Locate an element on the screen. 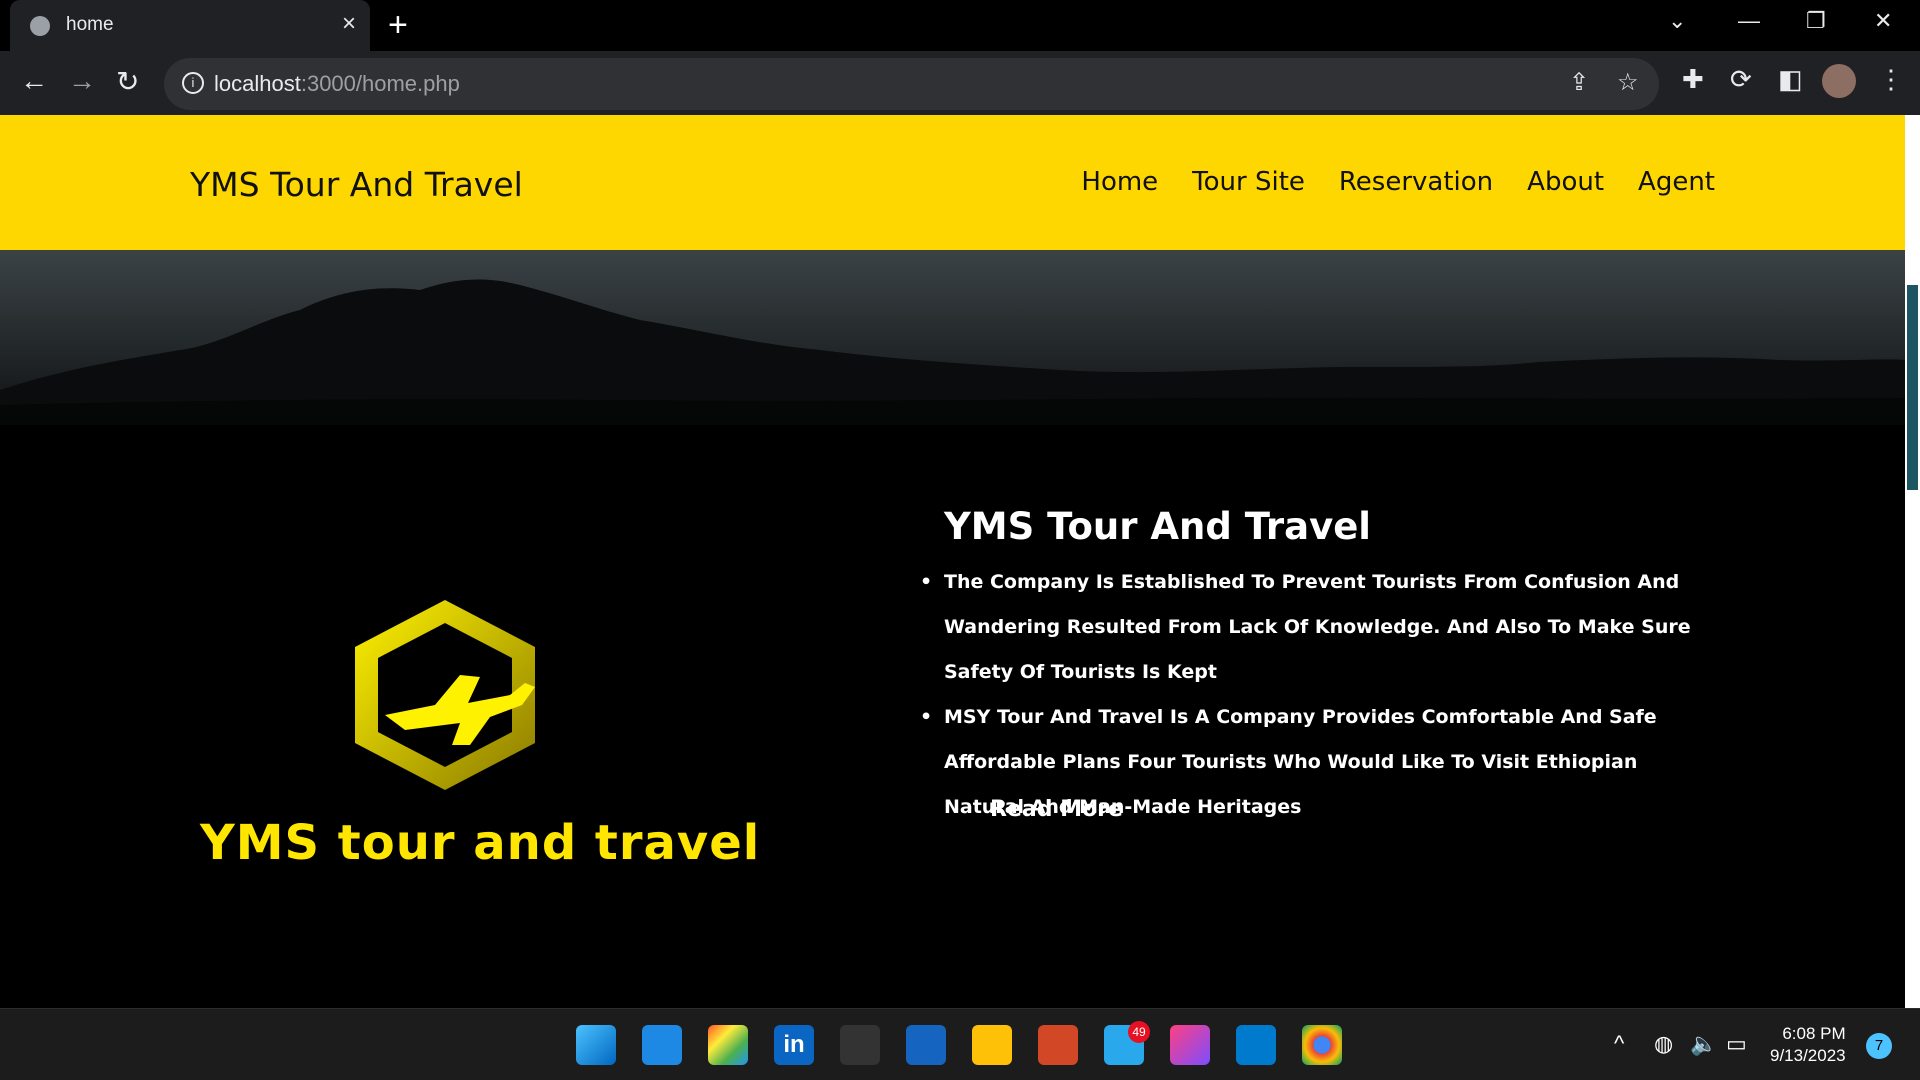  close-tab-icon: × is located at coordinates (349, 24).